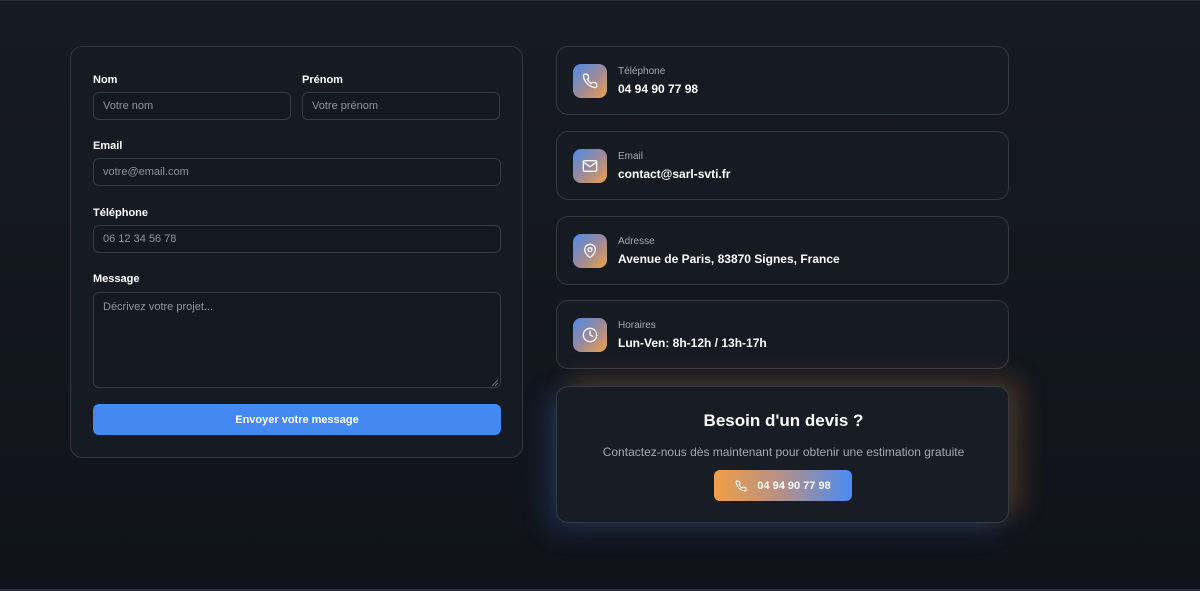 This screenshot has width=1200, height=591. I want to click on telephone-input, so click(297, 239).